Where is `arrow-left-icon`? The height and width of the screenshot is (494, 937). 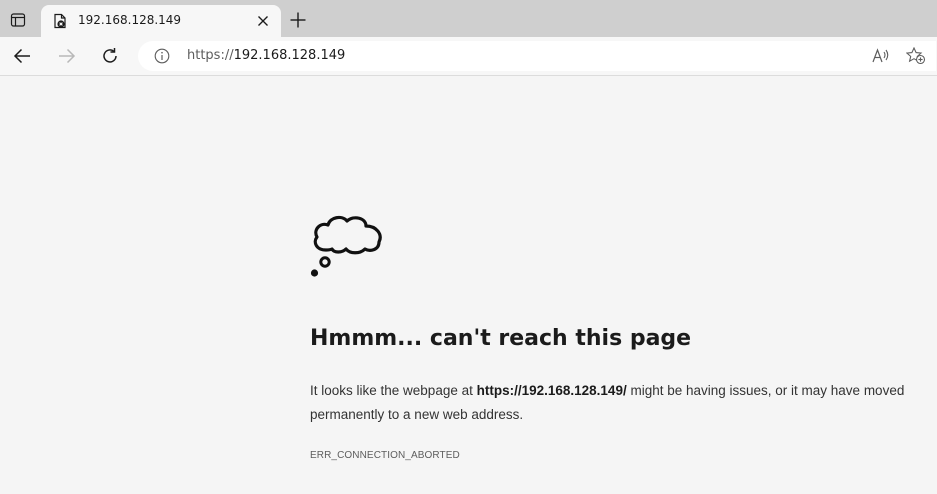 arrow-left-icon is located at coordinates (22, 56).